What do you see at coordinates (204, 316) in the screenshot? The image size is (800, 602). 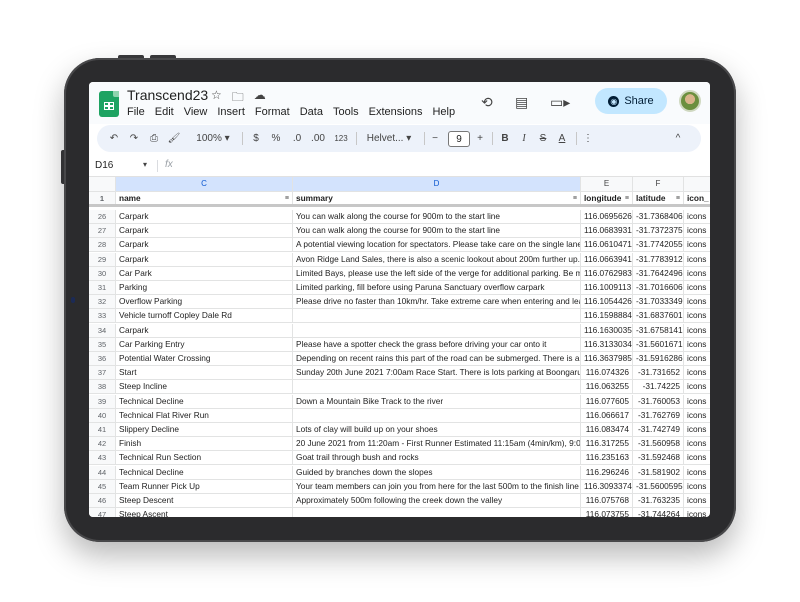 I see `cell-name: Vehicle turnoff Copley Dale Rd` at bounding box center [204, 316].